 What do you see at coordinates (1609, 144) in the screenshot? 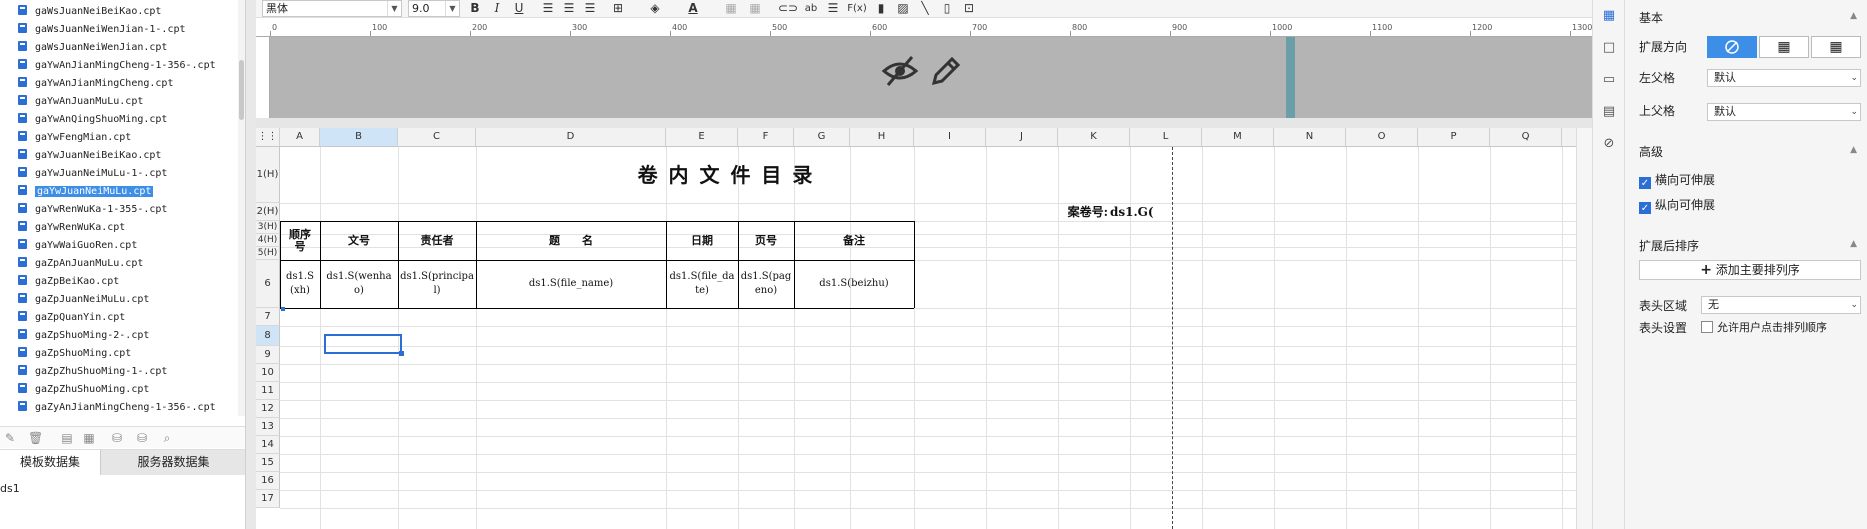
I see `hyperlink-icon: ⊘` at bounding box center [1609, 144].